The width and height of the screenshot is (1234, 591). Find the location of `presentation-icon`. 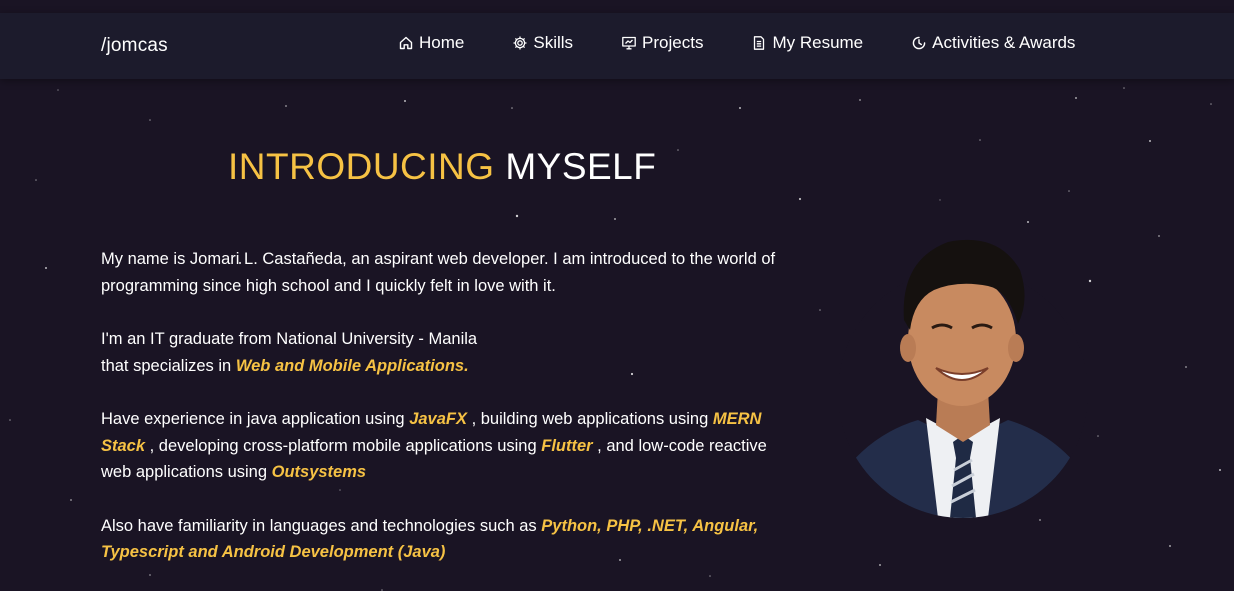

presentation-icon is located at coordinates (629, 43).